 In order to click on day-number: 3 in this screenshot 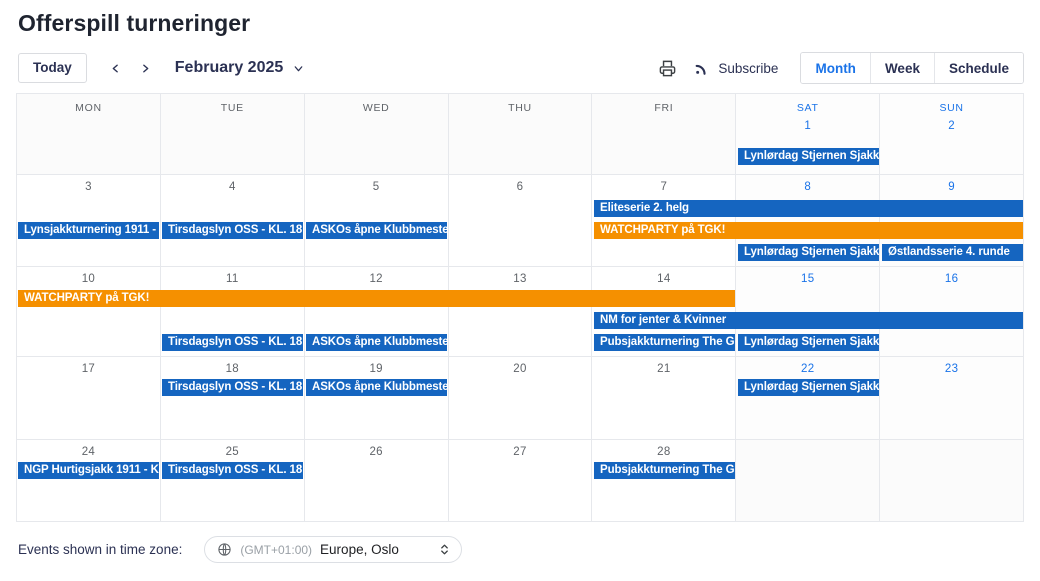, I will do `click(88, 187)`.